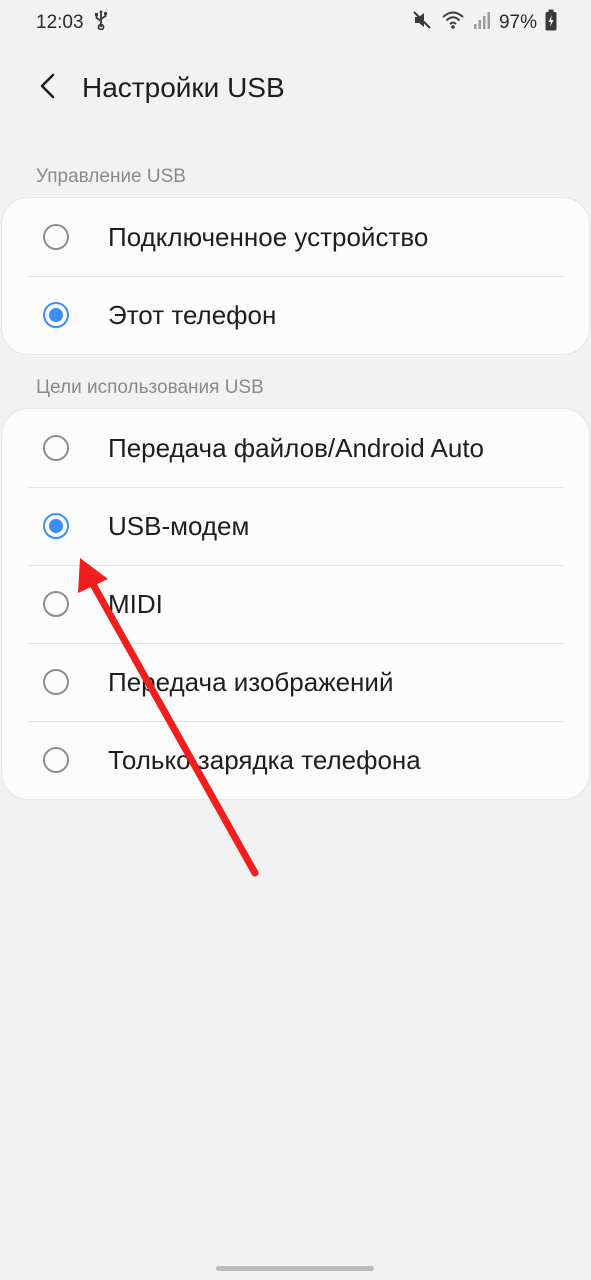 The height and width of the screenshot is (1280, 591). Describe the element at coordinates (179, 525) in the screenshot. I see `option-label: USB-модем` at that location.